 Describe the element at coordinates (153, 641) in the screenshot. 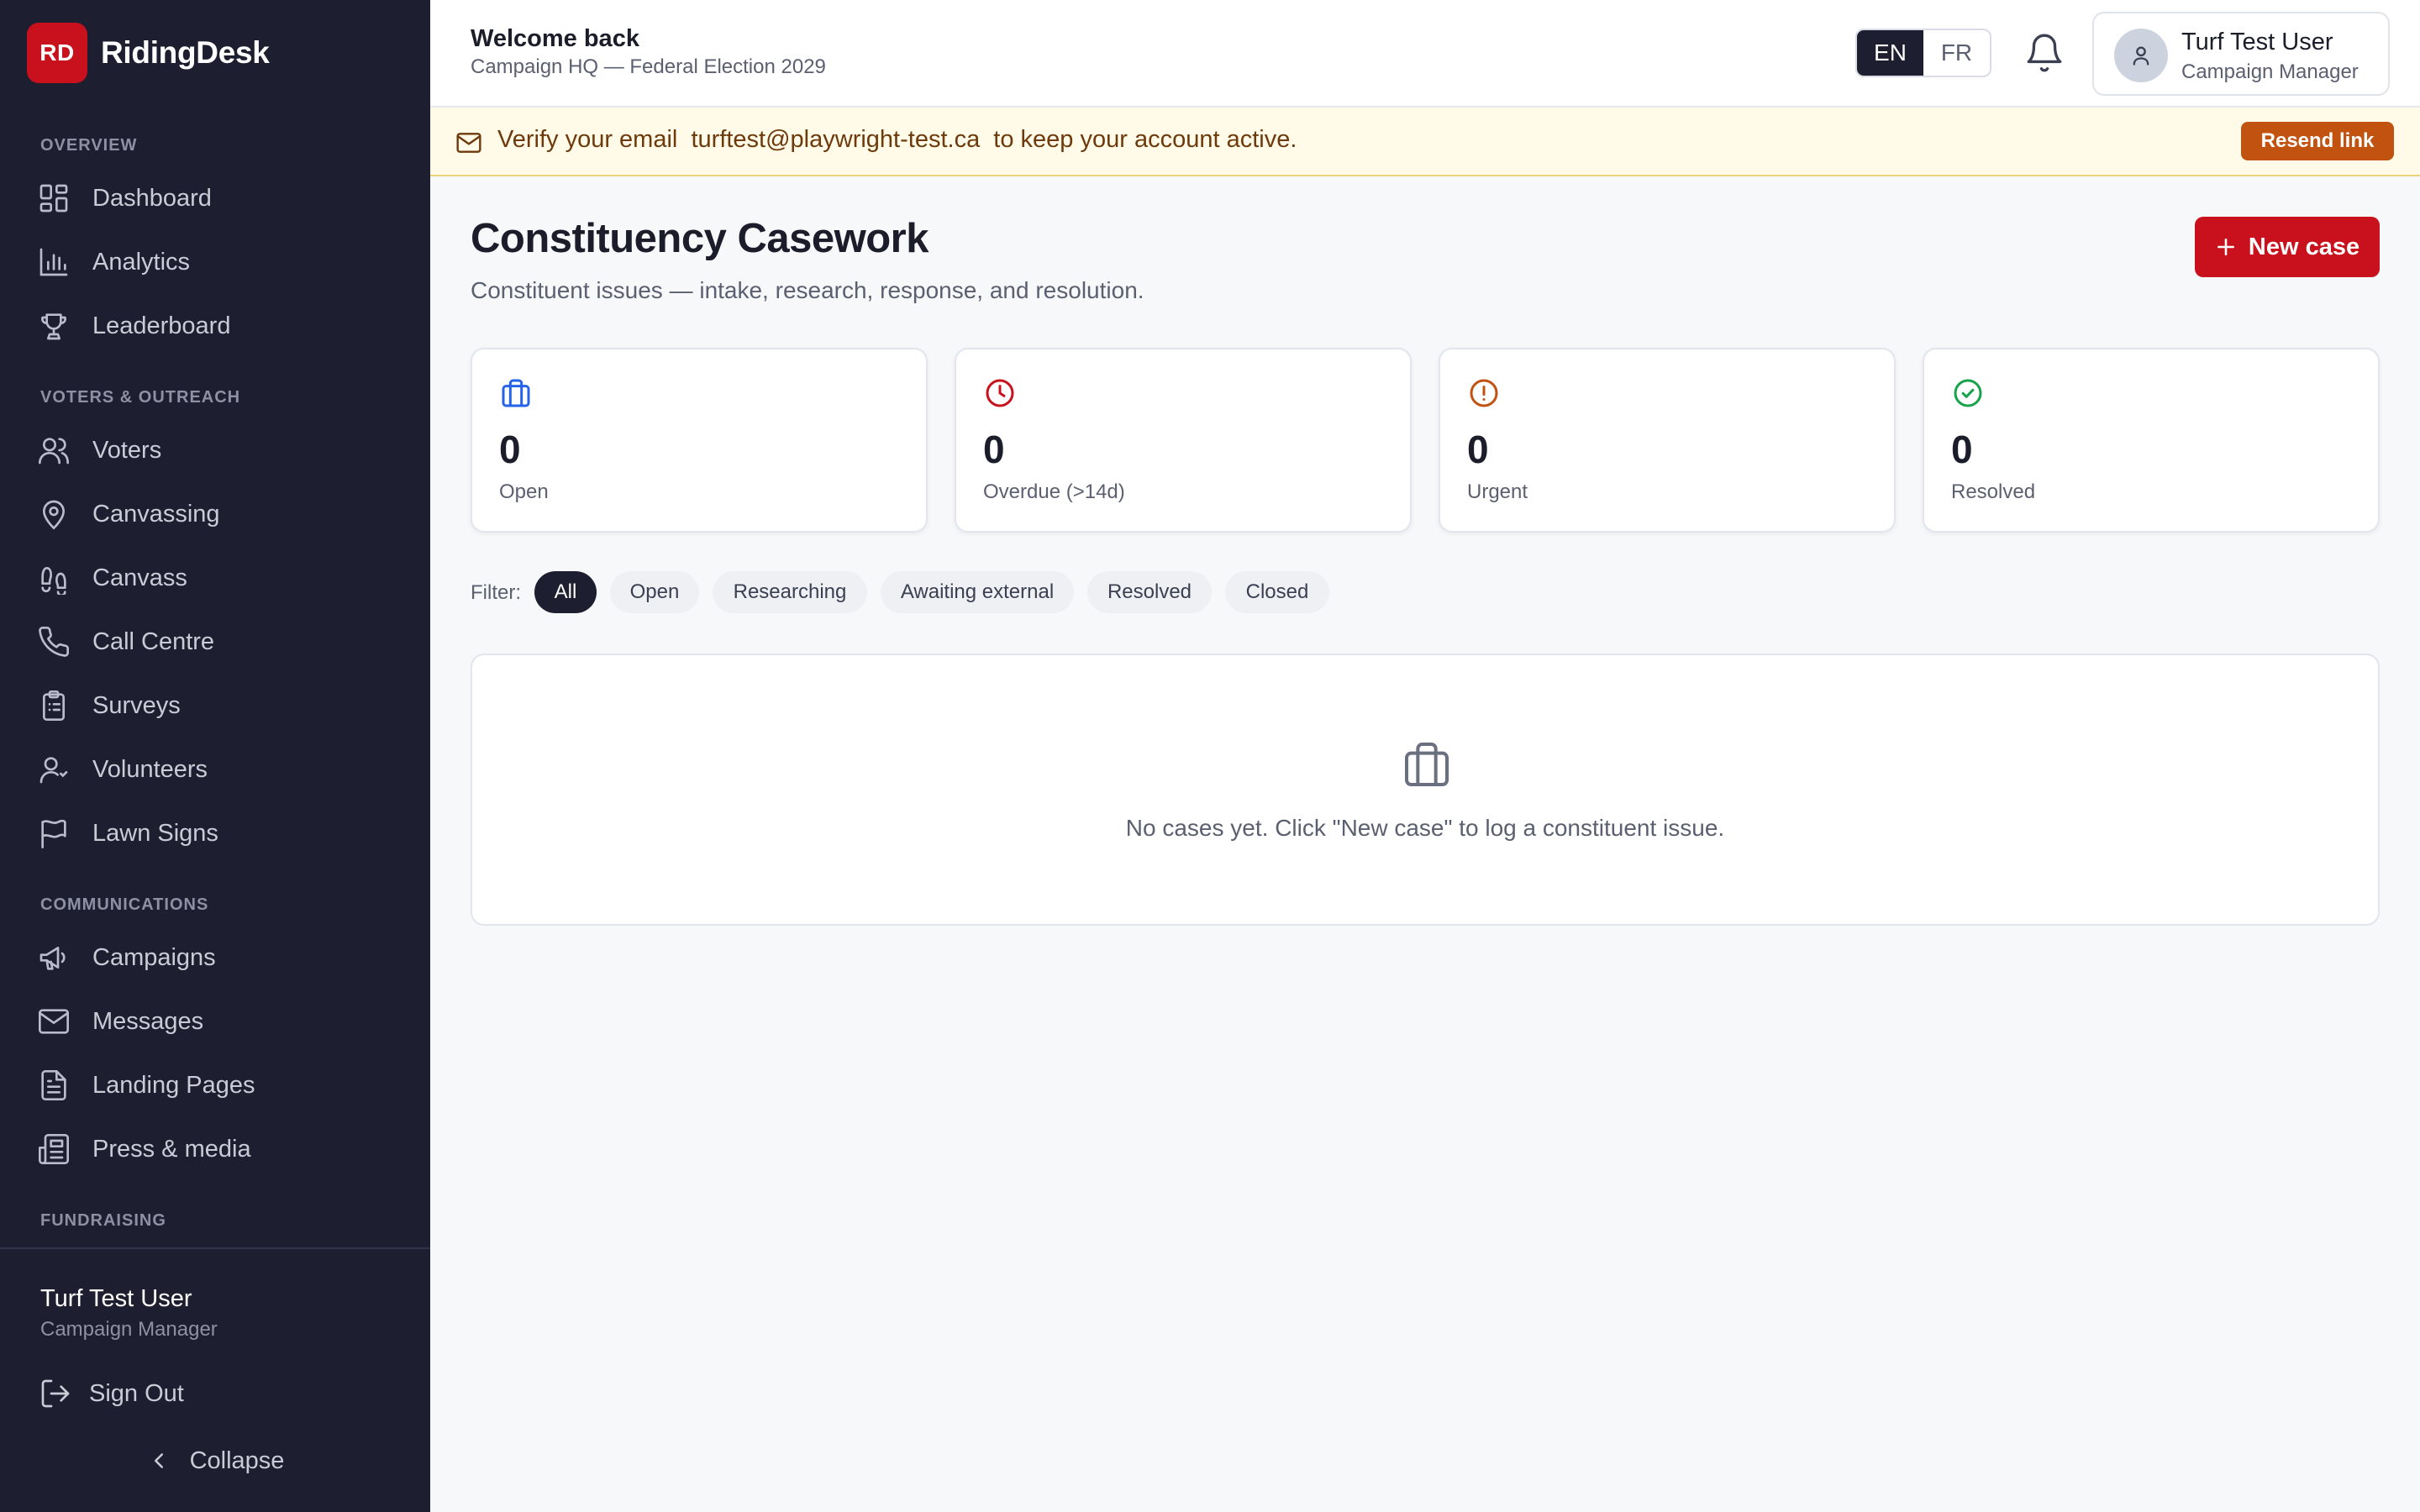

I see `sidebar-item-label: Call Centre` at that location.